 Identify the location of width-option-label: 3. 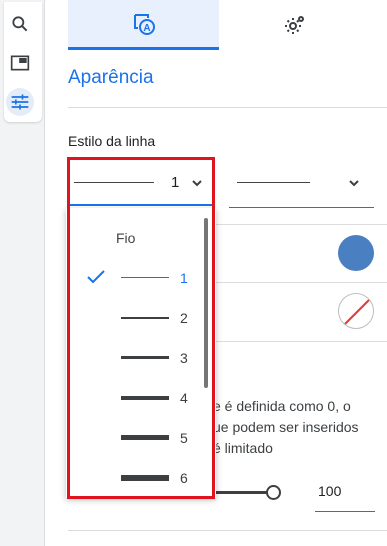
(184, 358).